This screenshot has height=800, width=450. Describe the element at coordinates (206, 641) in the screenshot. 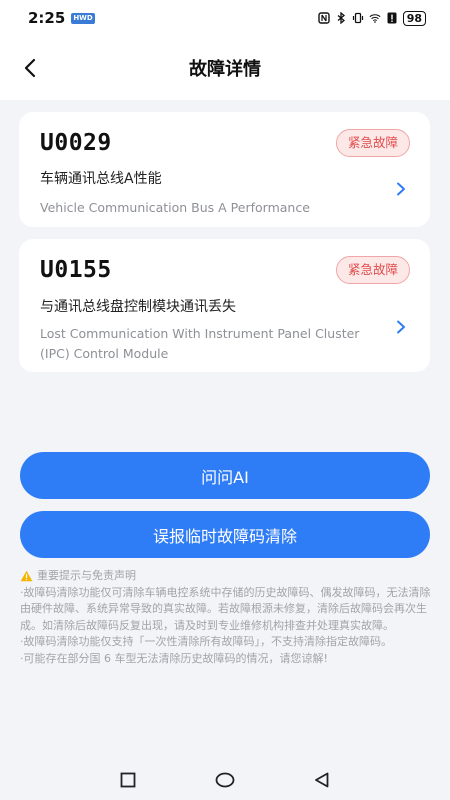

I see `disclaimer-paragraph: ·故障码清除功能仅支持「一次性清除所有故障码」，不支持清除指定故障码。` at that location.